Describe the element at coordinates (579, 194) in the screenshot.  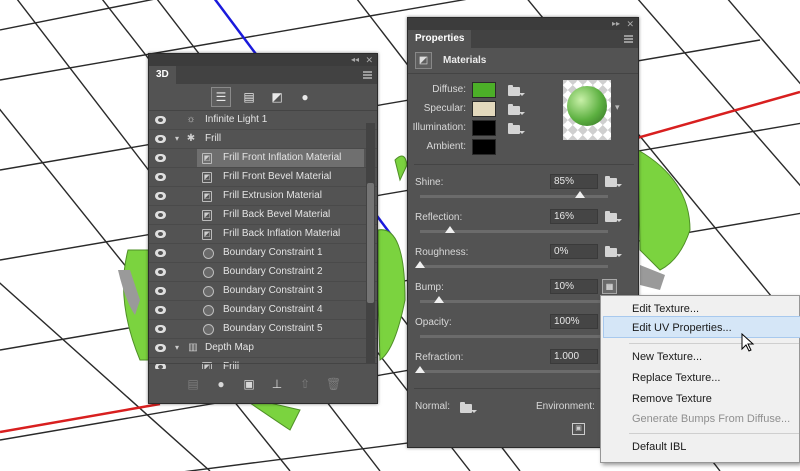
I see `shine-slider-knob` at that location.